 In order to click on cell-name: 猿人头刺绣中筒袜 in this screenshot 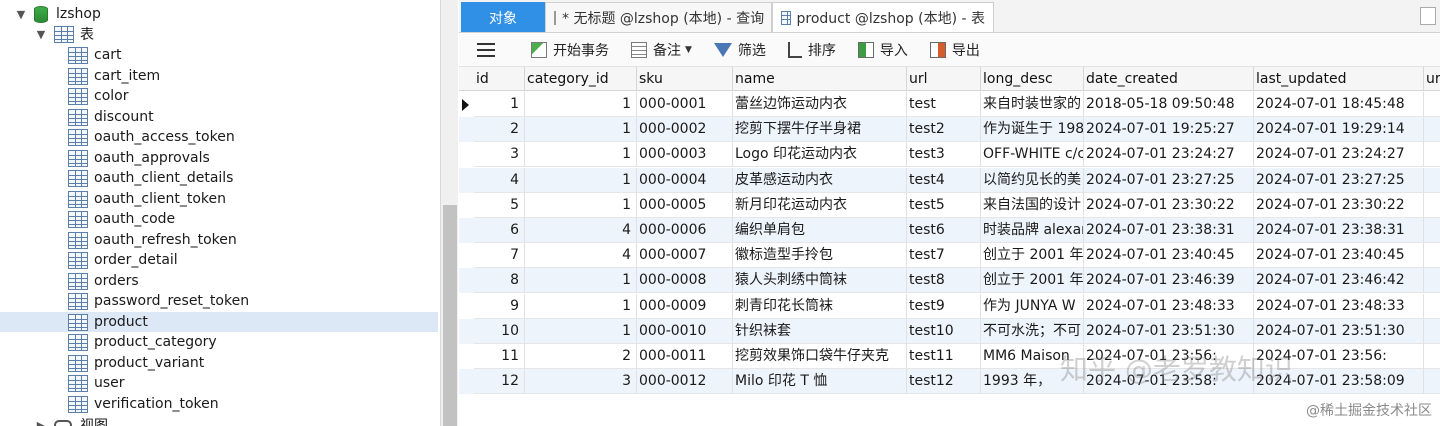, I will do `click(820, 281)`.